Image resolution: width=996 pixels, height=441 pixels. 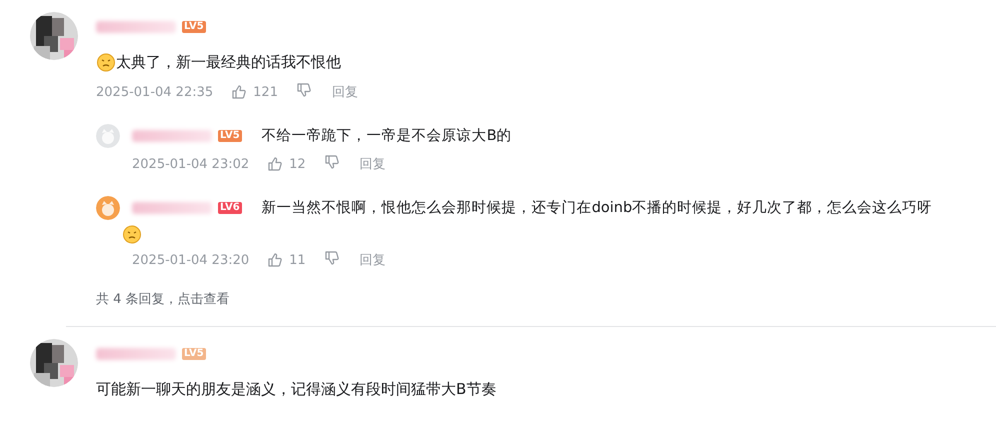 I want to click on comment-text: 可能新一聊天的朋友是涵义，记得涵义有段时间猛带大B节奏, so click(x=296, y=389).